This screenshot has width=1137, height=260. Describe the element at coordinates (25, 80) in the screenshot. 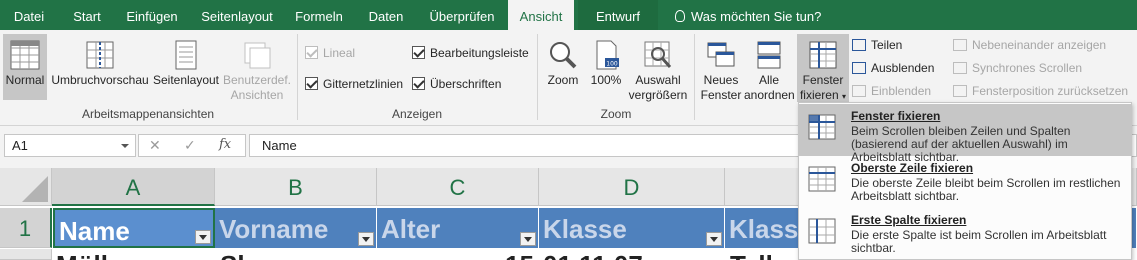

I see `normal-view-label: Normal` at that location.